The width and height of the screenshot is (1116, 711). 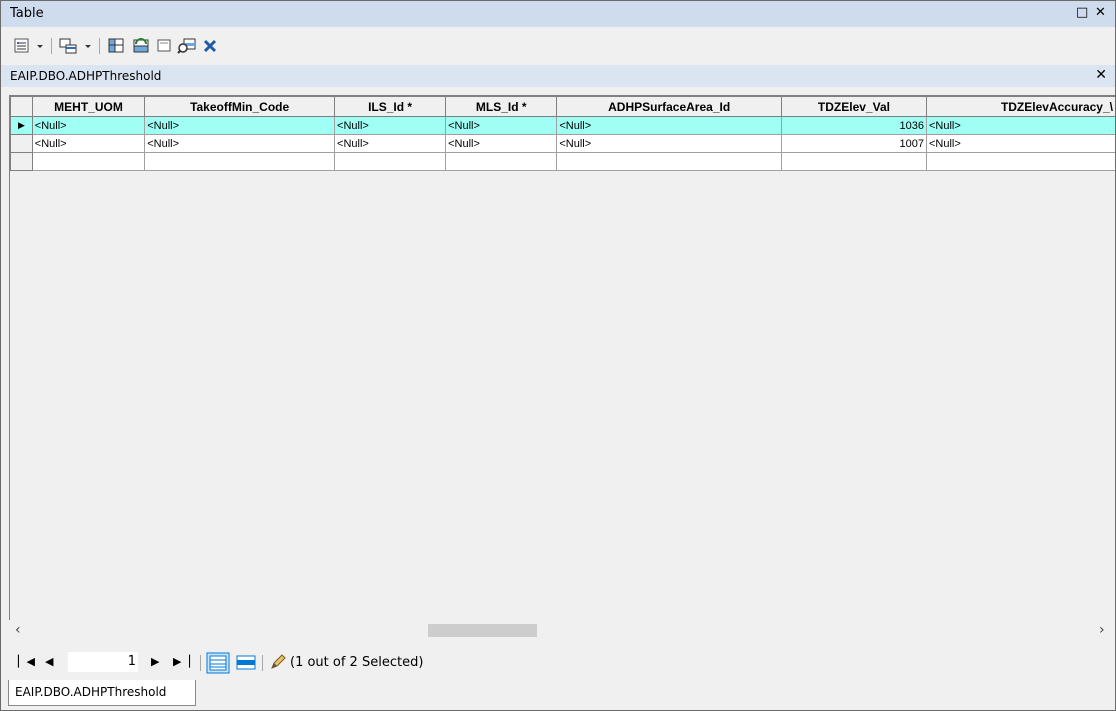 I want to click on maximize-icon: □, so click(x=1082, y=13).